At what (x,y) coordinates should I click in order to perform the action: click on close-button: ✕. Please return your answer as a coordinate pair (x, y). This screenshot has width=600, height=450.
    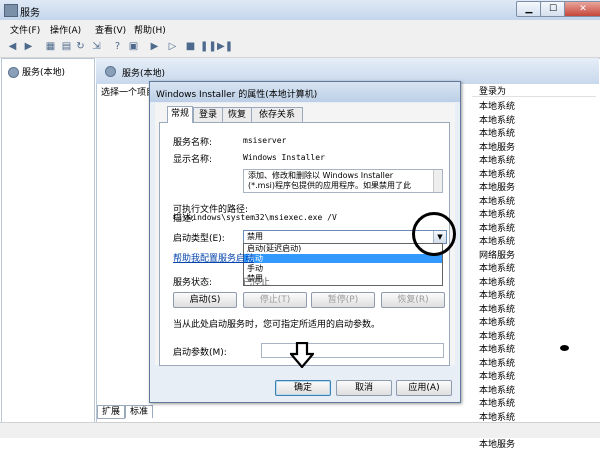
    Looking at the image, I should click on (582, 9).